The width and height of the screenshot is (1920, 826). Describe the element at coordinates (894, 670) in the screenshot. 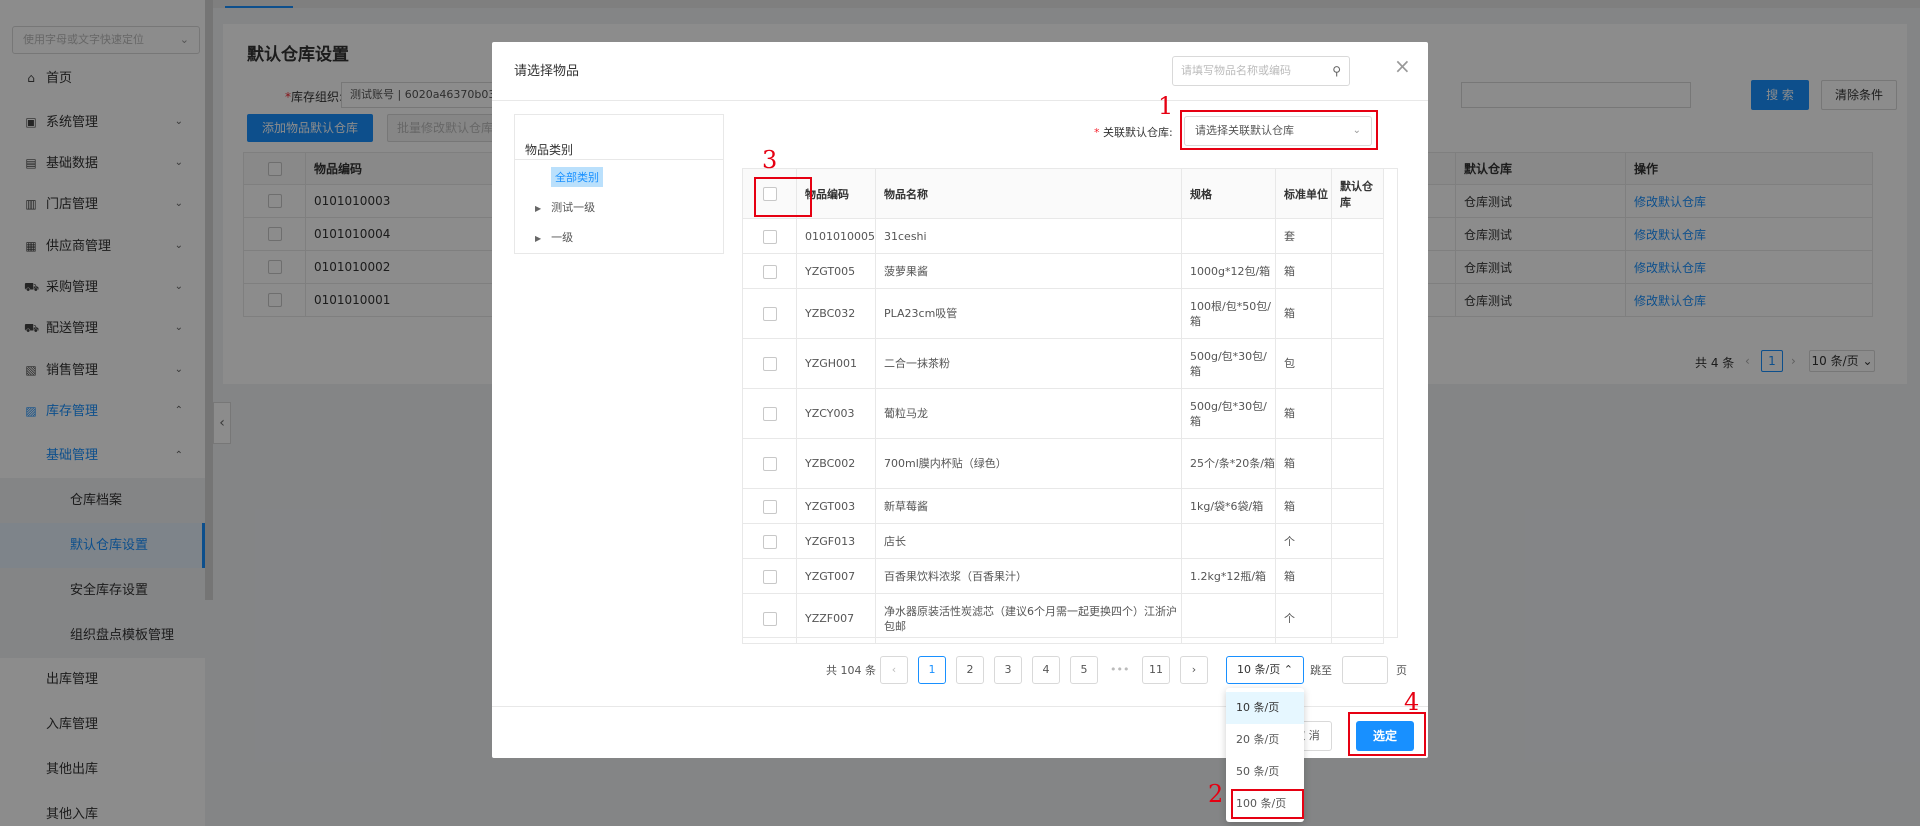

I see `prev-page-button: ‹` at that location.